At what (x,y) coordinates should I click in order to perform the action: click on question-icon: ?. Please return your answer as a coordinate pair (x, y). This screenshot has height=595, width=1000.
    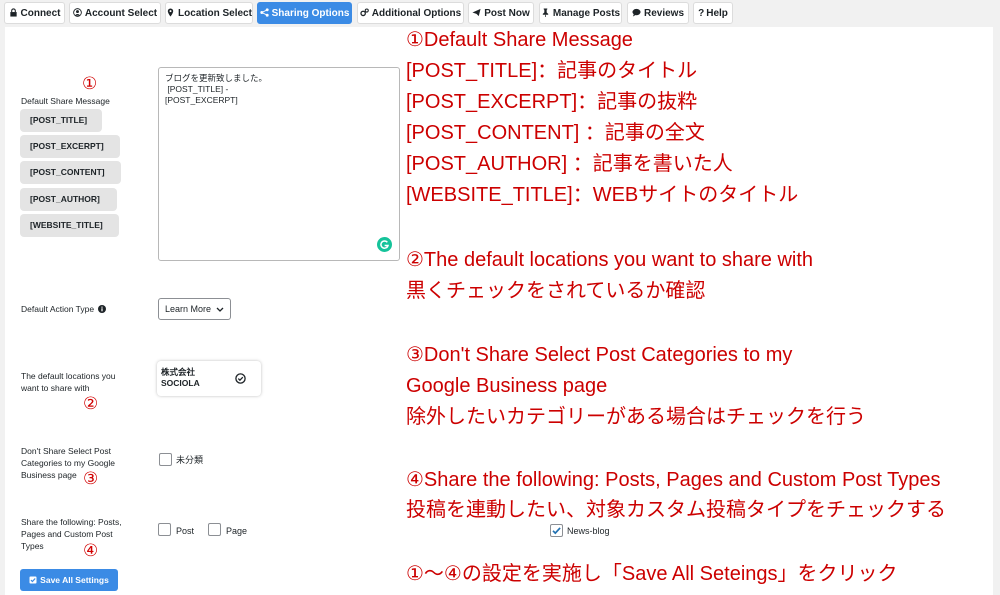
    Looking at the image, I should click on (701, 13).